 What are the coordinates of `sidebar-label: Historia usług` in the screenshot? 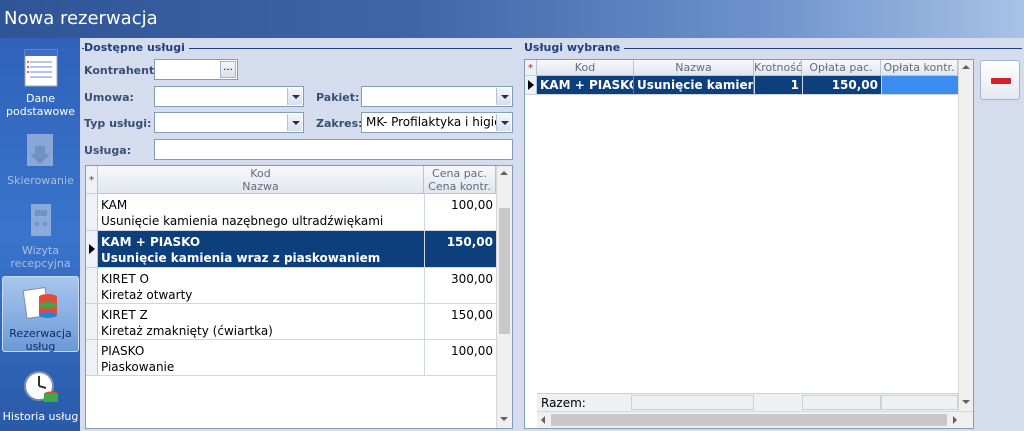 It's located at (40, 416).